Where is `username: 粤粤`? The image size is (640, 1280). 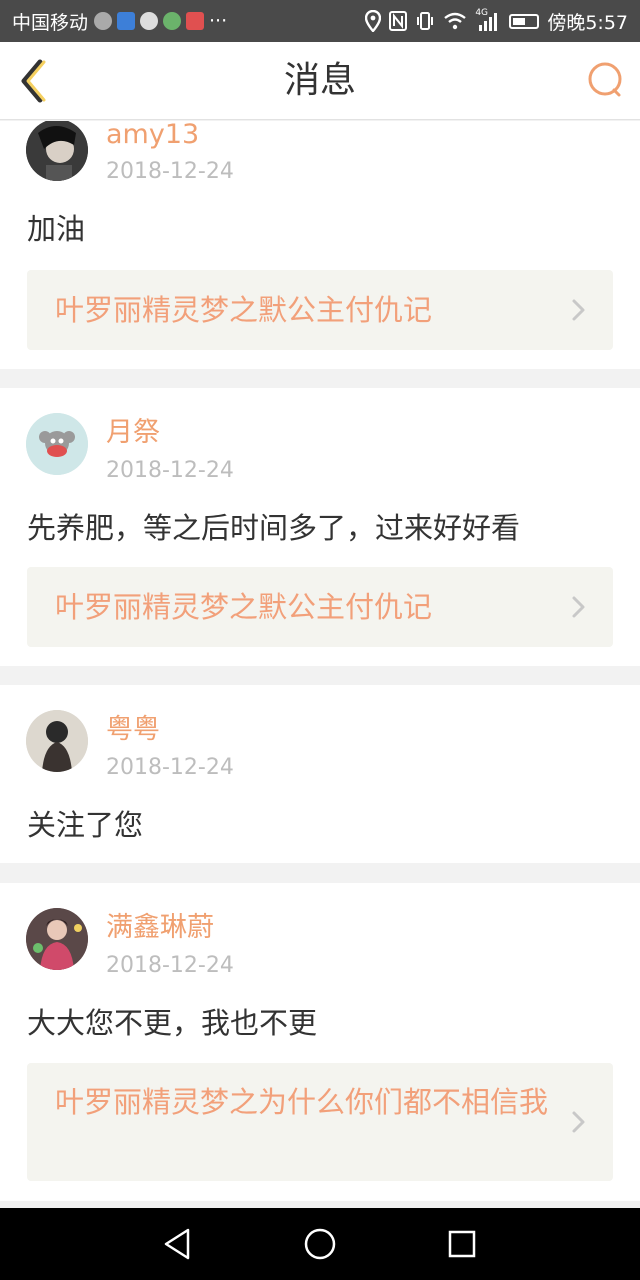
username: 粤粤 is located at coordinates (133, 730).